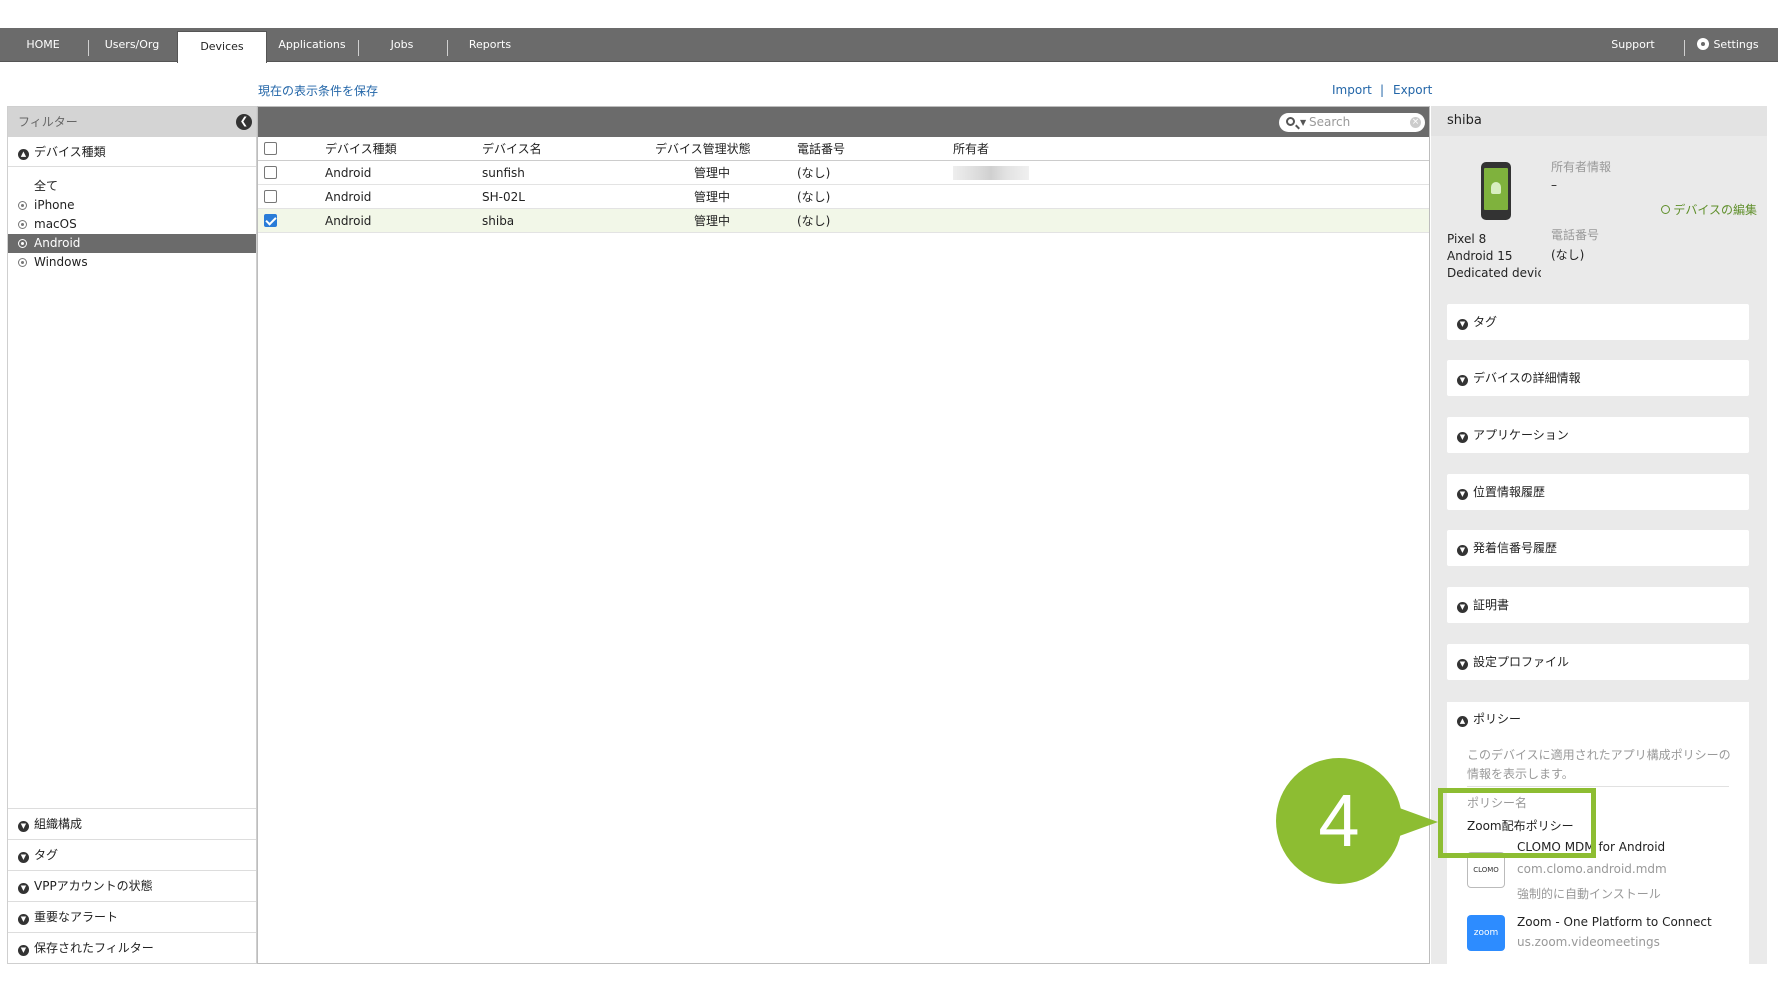 This screenshot has height=1000, width=1778. I want to click on nav-jobs: Jobs, so click(402, 45).